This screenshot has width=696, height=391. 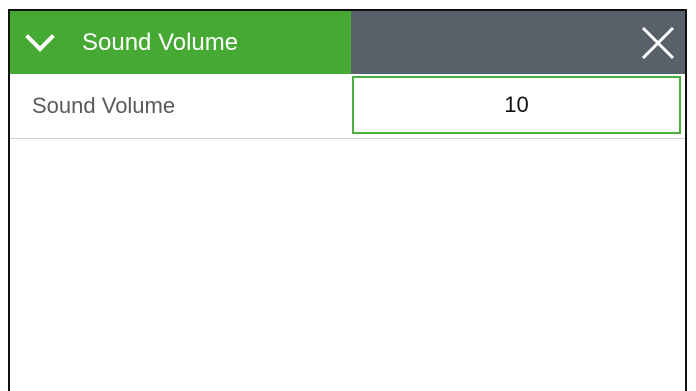 I want to click on collapse-header-toggle: Sound Volume, so click(x=180, y=42).